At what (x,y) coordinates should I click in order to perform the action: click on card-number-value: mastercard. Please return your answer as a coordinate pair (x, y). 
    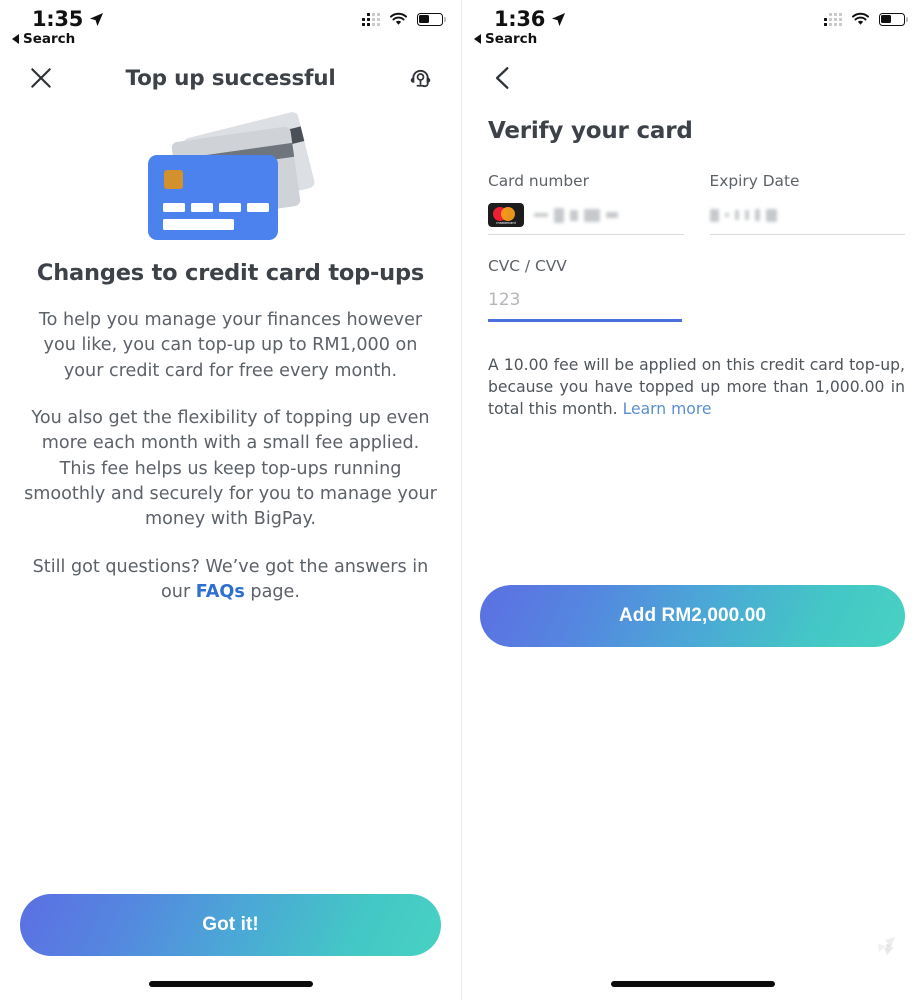
    Looking at the image, I should click on (586, 215).